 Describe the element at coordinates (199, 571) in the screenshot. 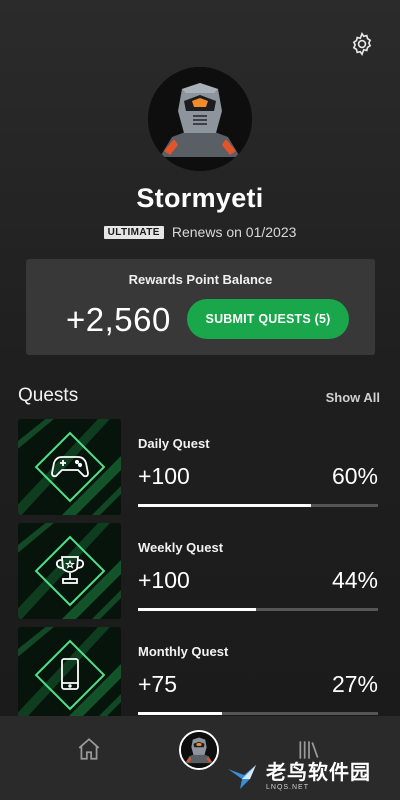

I see `quest-item: Weekly Quest +100 44%` at that location.